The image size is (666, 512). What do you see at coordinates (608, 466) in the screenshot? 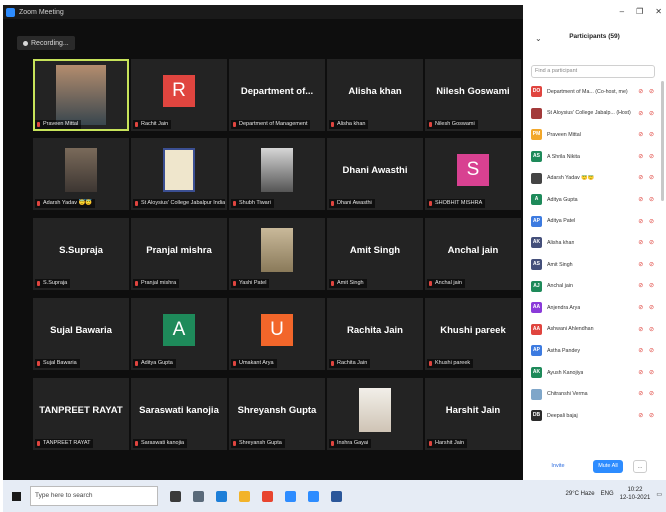
I see `mute-all-button: Mute All` at bounding box center [608, 466].